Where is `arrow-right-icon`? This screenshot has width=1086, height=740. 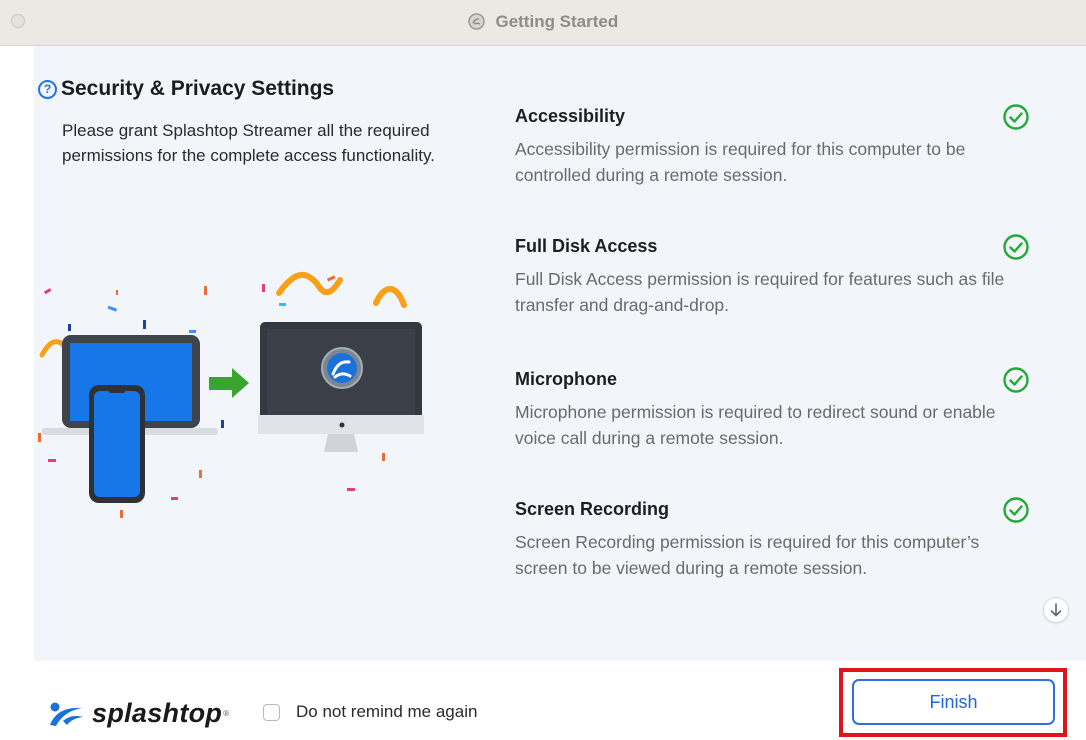 arrow-right-icon is located at coordinates (229, 383).